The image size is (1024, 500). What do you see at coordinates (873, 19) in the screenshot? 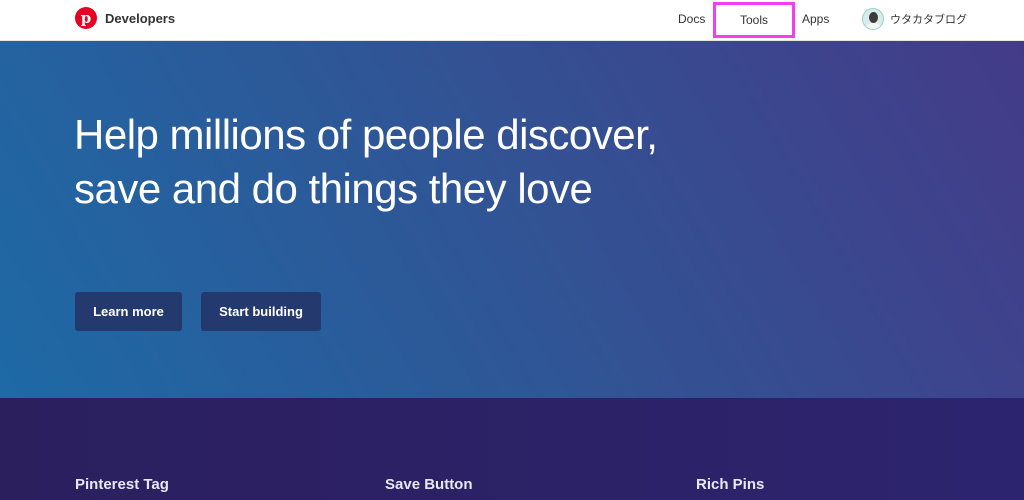
I see `user-avatar-icon` at bounding box center [873, 19].